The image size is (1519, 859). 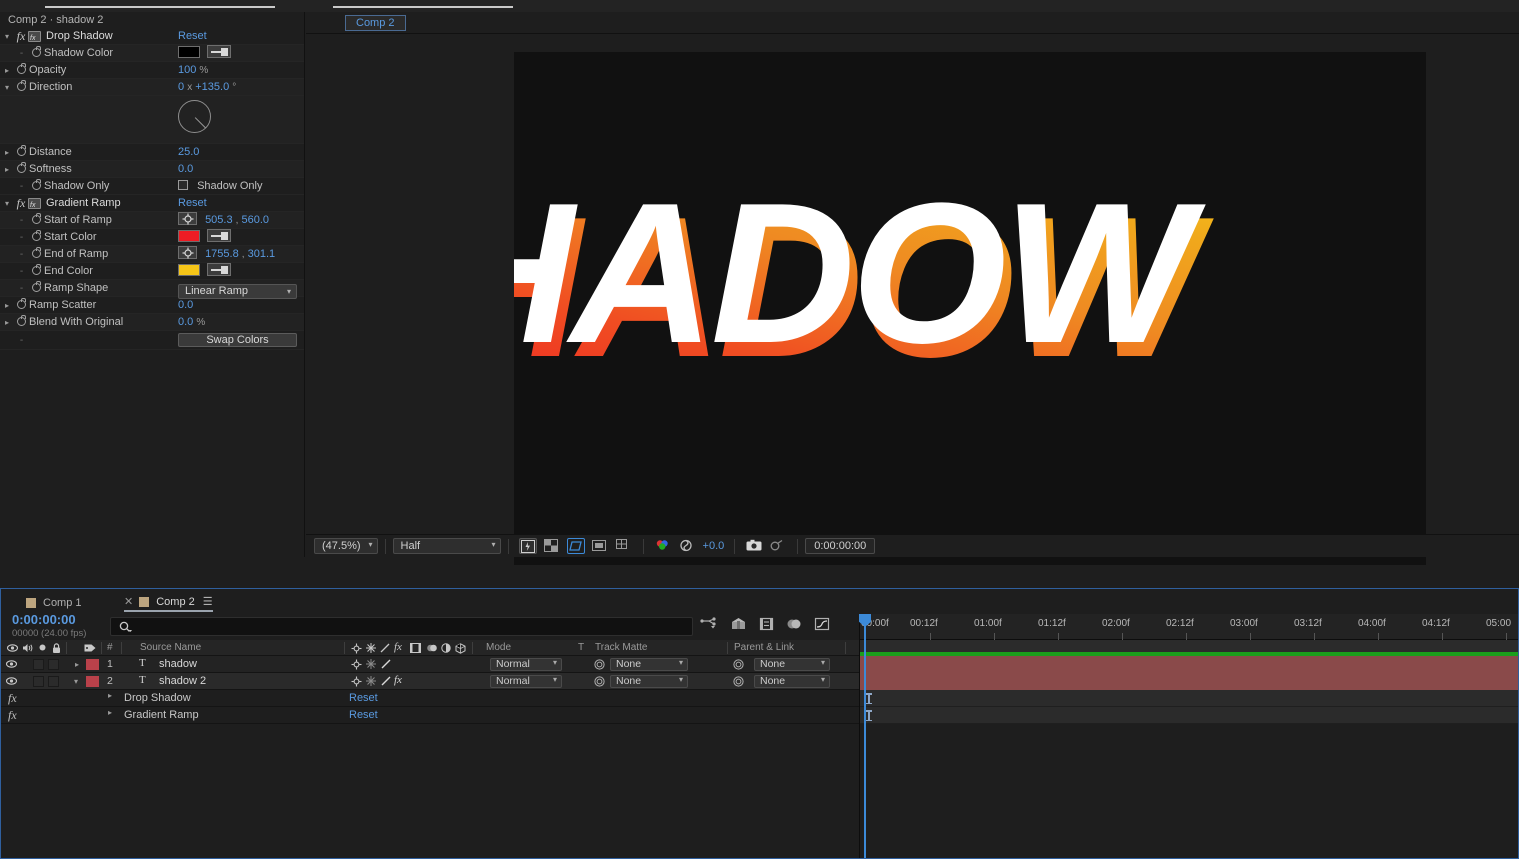 What do you see at coordinates (356, 650) in the screenshot?
I see `shy-icon` at bounding box center [356, 650].